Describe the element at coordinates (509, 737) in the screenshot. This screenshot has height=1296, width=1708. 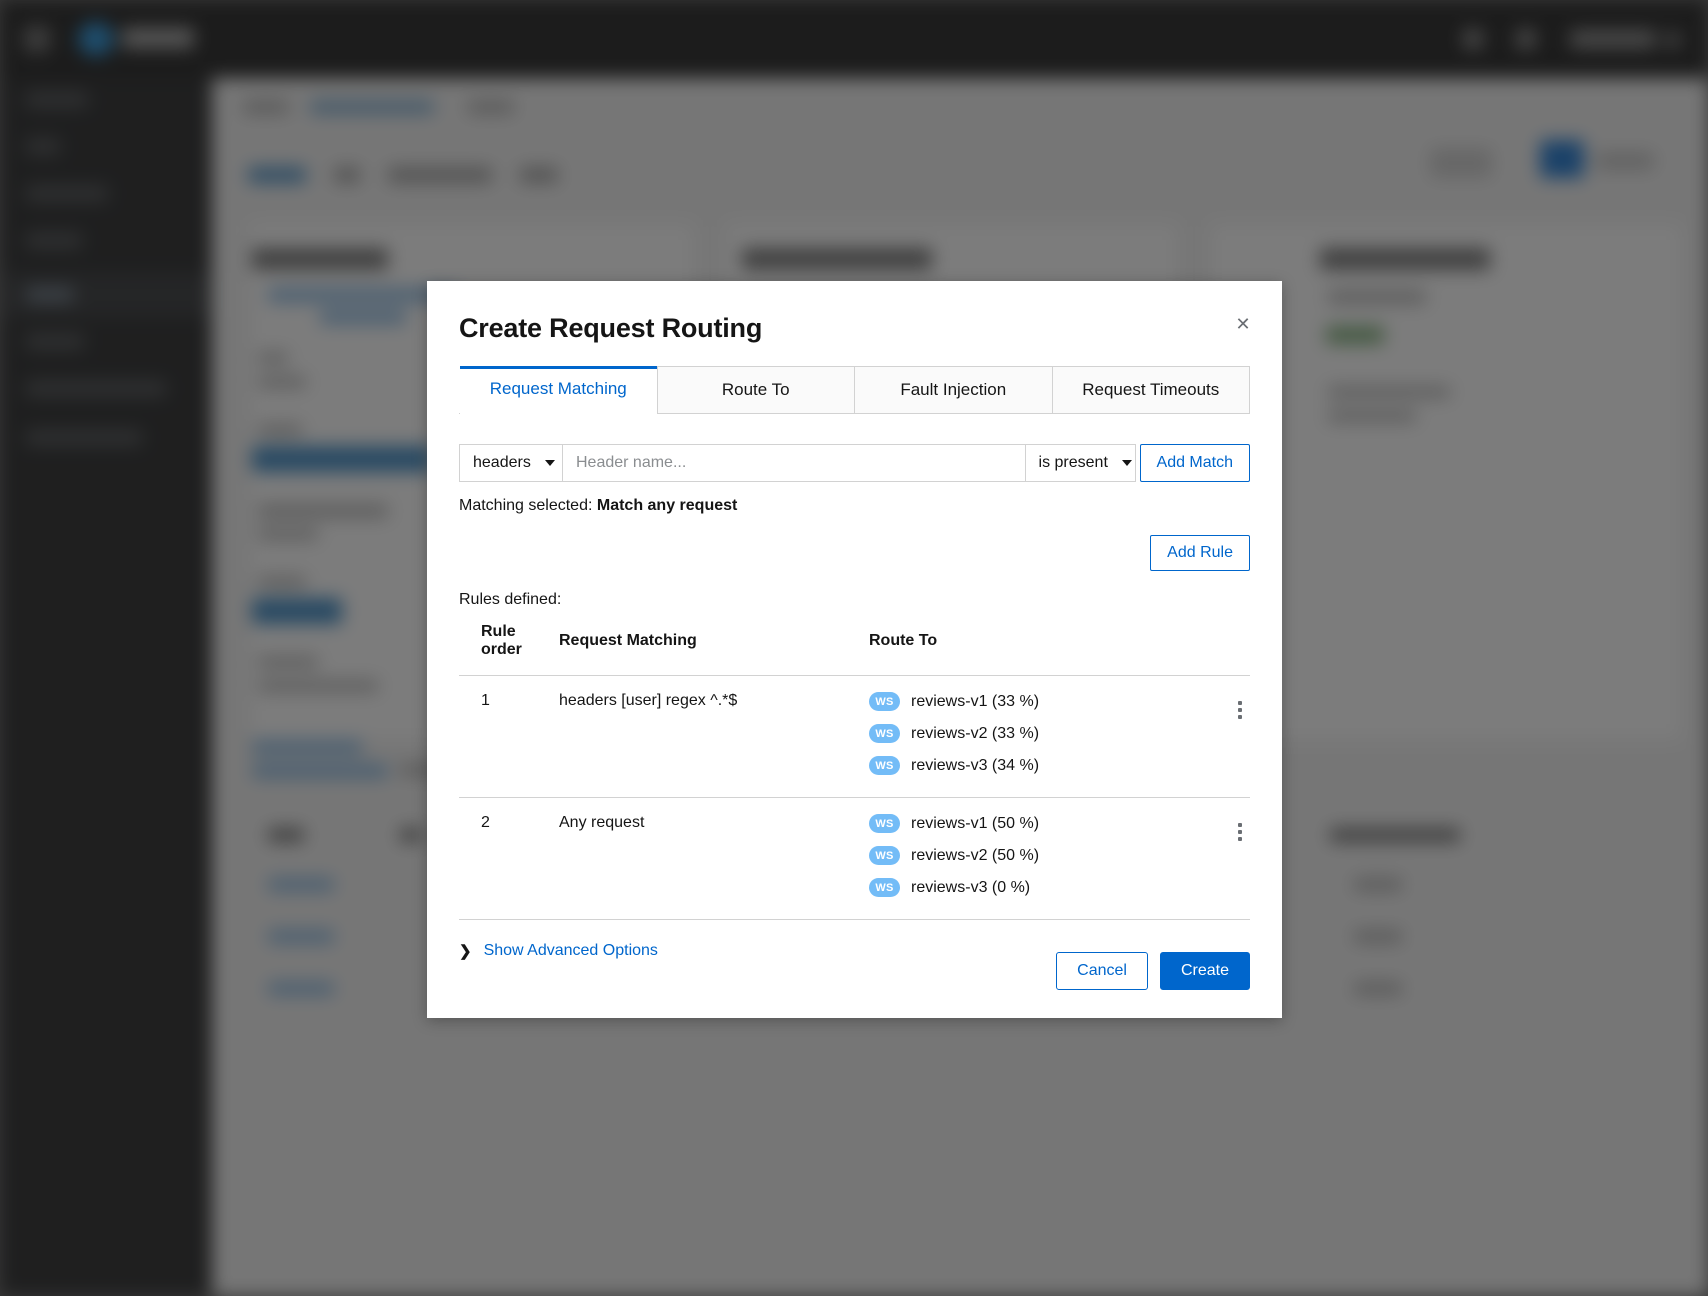
I see `cell-rule-order: 1` at that location.